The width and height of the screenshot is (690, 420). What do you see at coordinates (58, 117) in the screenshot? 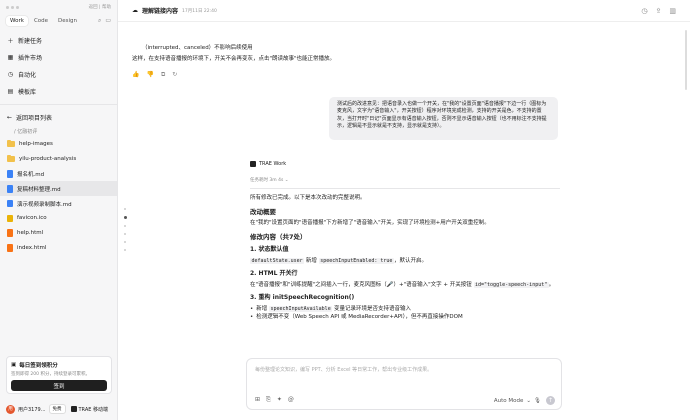
I see `back-to-projects: ← 返回项目列表` at bounding box center [58, 117].